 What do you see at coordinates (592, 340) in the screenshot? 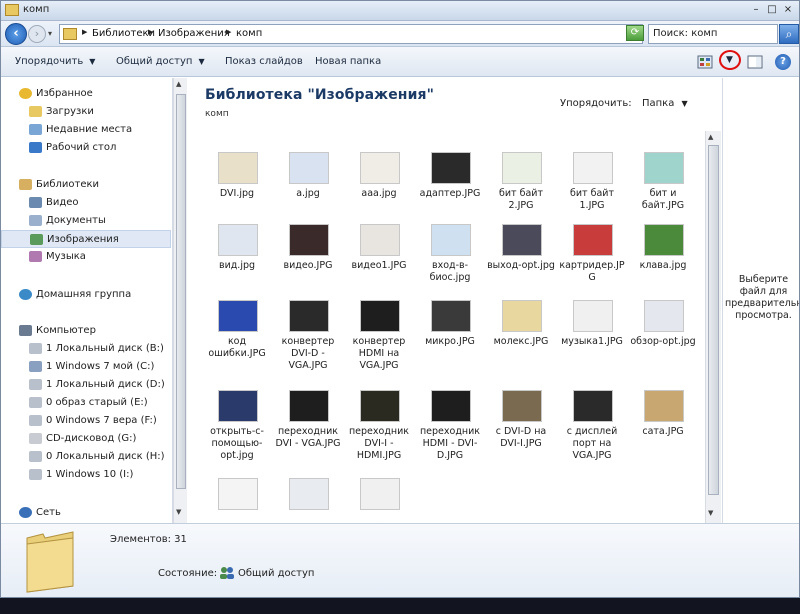
I see `file-item: музыка1.JPG` at bounding box center [592, 340].